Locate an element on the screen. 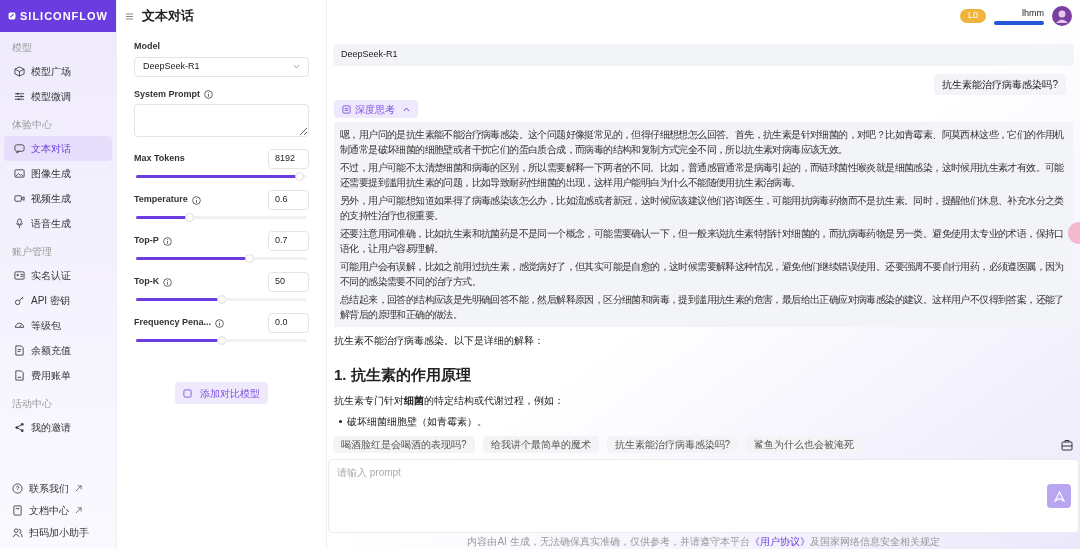 The height and width of the screenshot is (549, 1080). disclaimer: 内容由AI 生成，无法确保真实准确，仅供参考，并请遵守本平台《用户协议》及国家网络信息安全相关规定 is located at coordinates (703, 542).